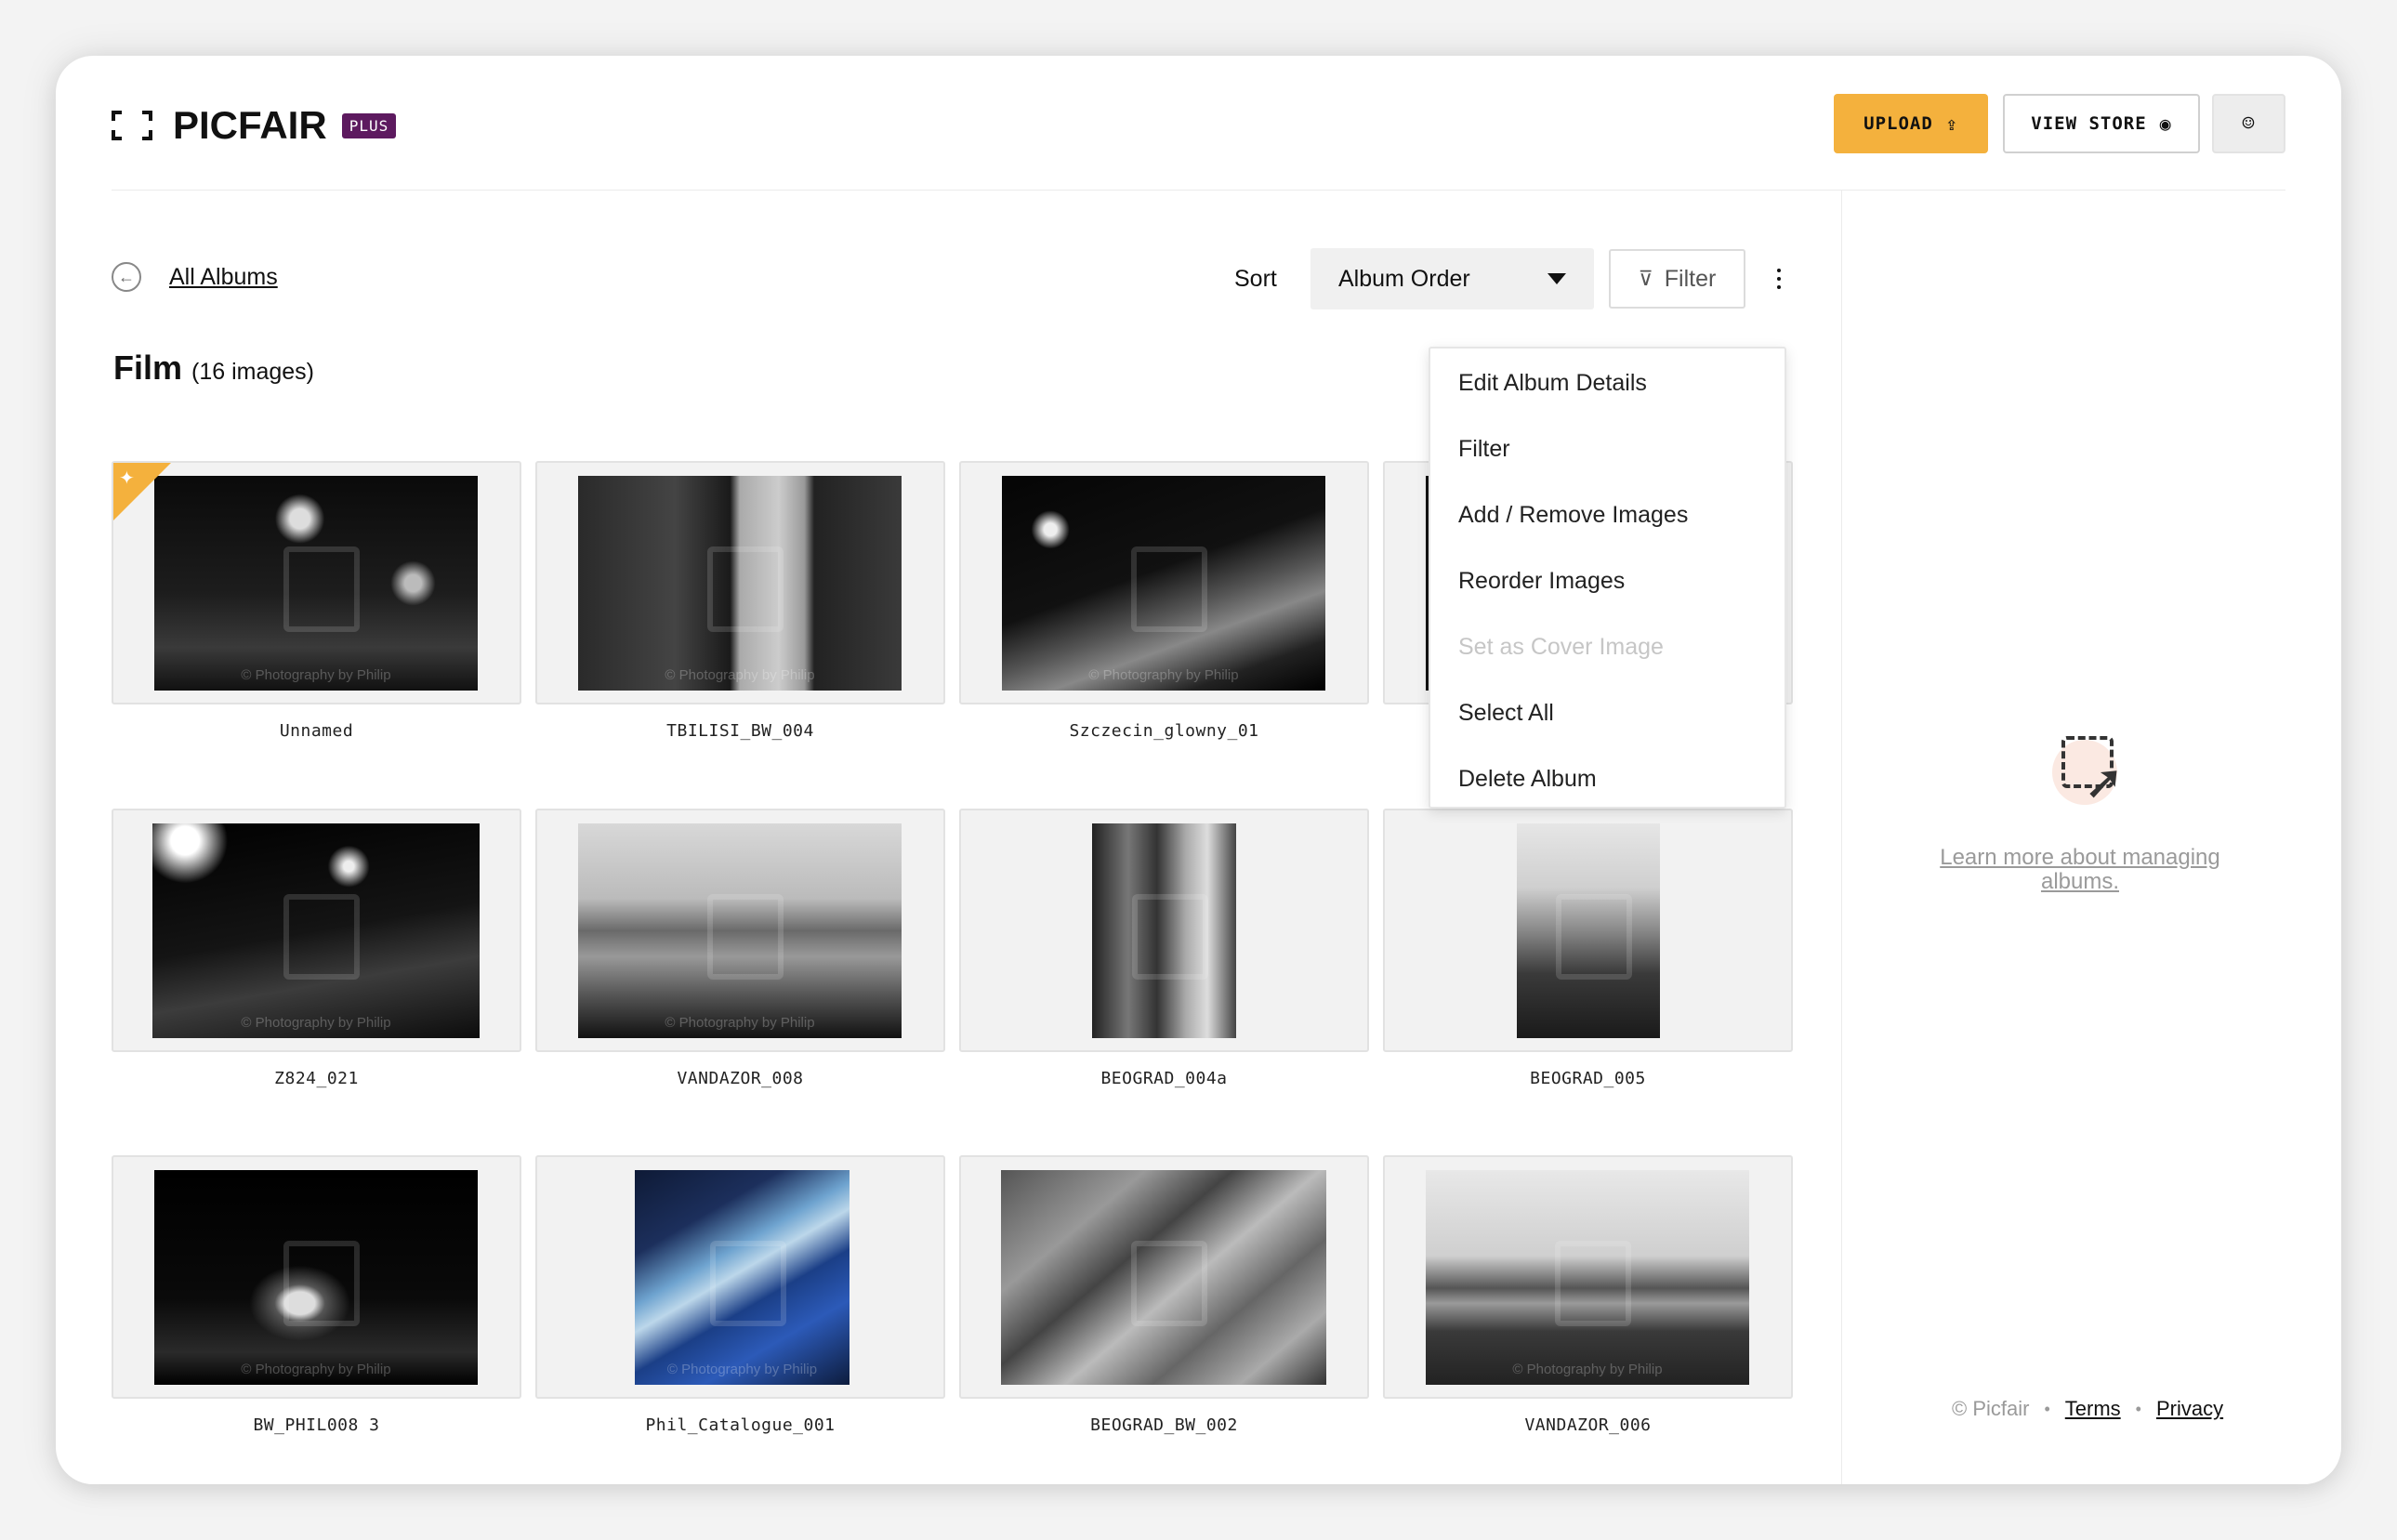 This screenshot has width=2397, height=1540. I want to click on learn-more-link: Learn more about managing albums., so click(2080, 870).